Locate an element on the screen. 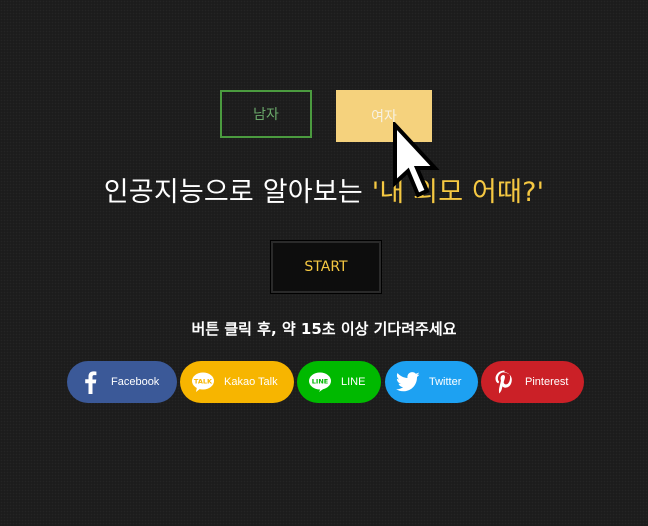  kakaotalk-icon: TALK is located at coordinates (203, 382).